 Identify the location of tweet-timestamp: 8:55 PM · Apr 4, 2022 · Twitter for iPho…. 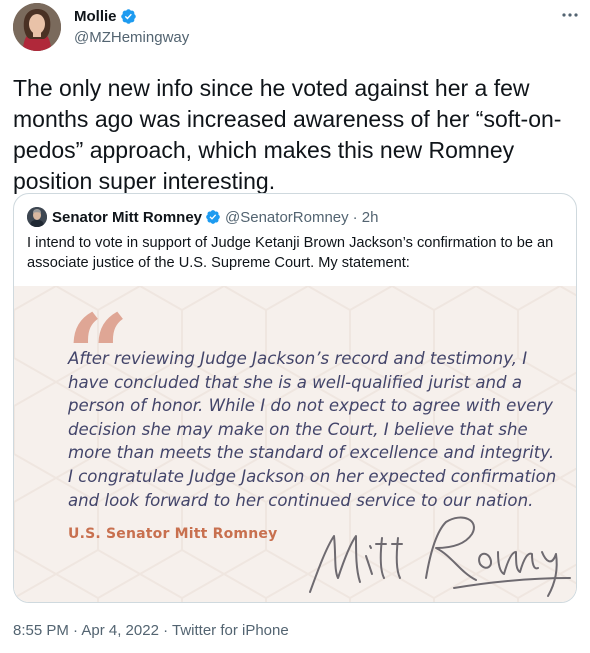
(151, 630).